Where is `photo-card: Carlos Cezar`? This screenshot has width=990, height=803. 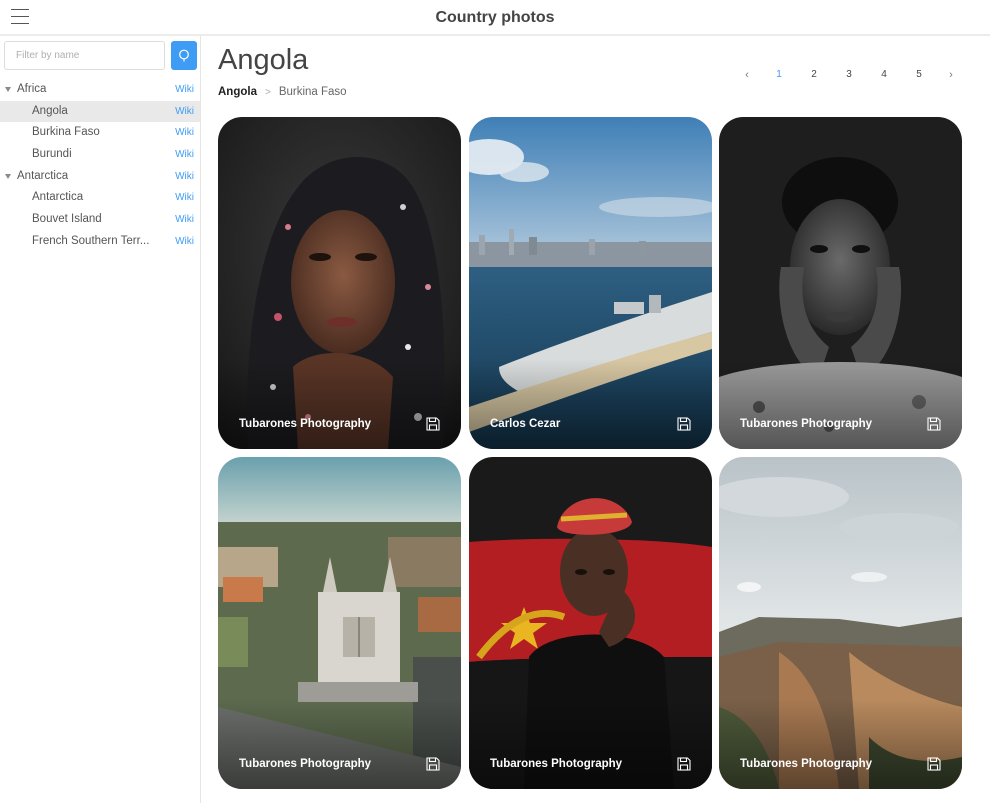 photo-card: Carlos Cezar is located at coordinates (590, 283).